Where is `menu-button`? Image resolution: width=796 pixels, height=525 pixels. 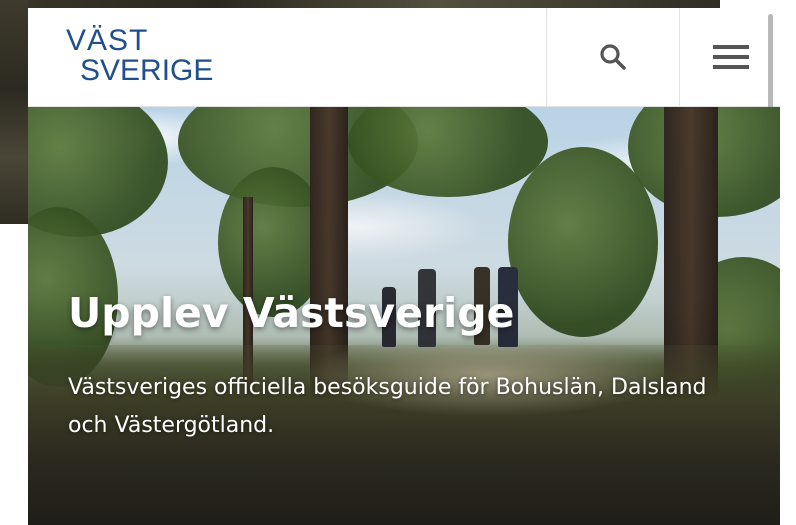
menu-button is located at coordinates (729, 57).